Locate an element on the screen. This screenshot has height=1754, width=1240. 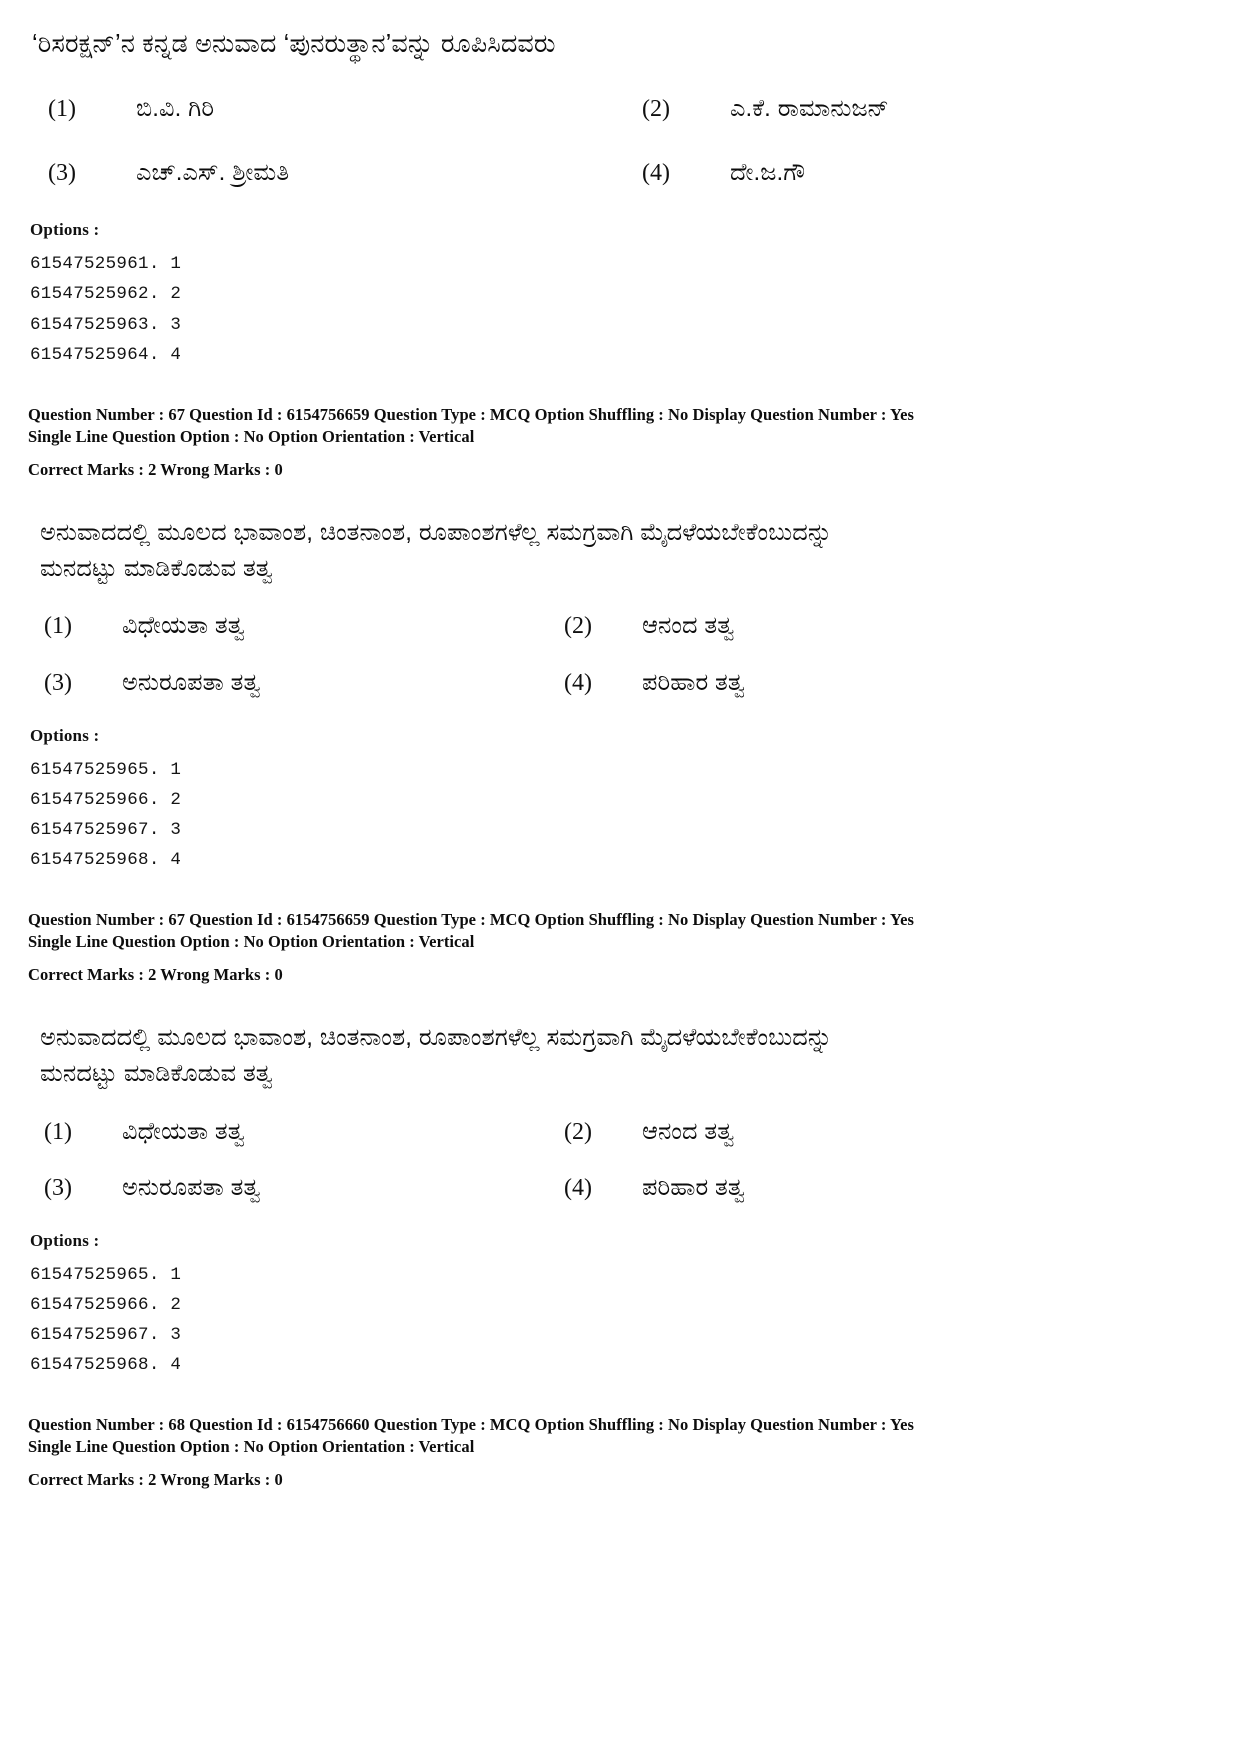
question-66-choice-1: (1) ಬಿ.ವಿ. ಗಿರಿ is located at coordinates (345, 109).